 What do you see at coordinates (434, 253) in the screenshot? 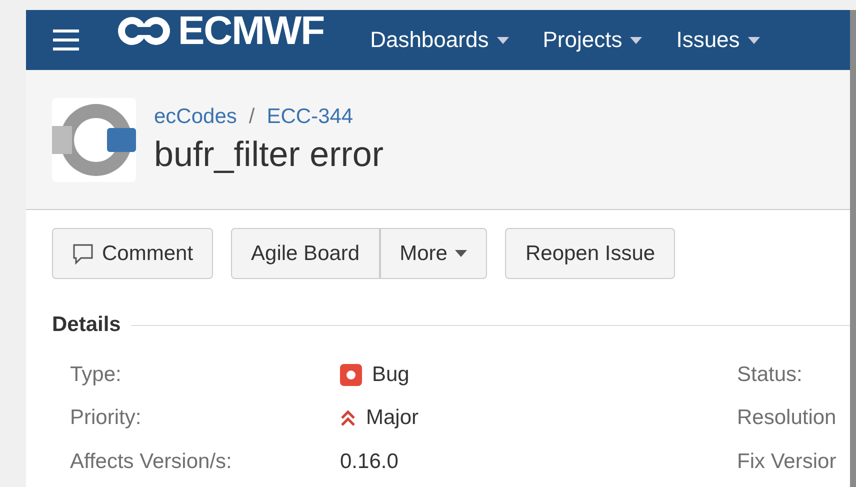
I see `more-dropdown-button: More` at bounding box center [434, 253].